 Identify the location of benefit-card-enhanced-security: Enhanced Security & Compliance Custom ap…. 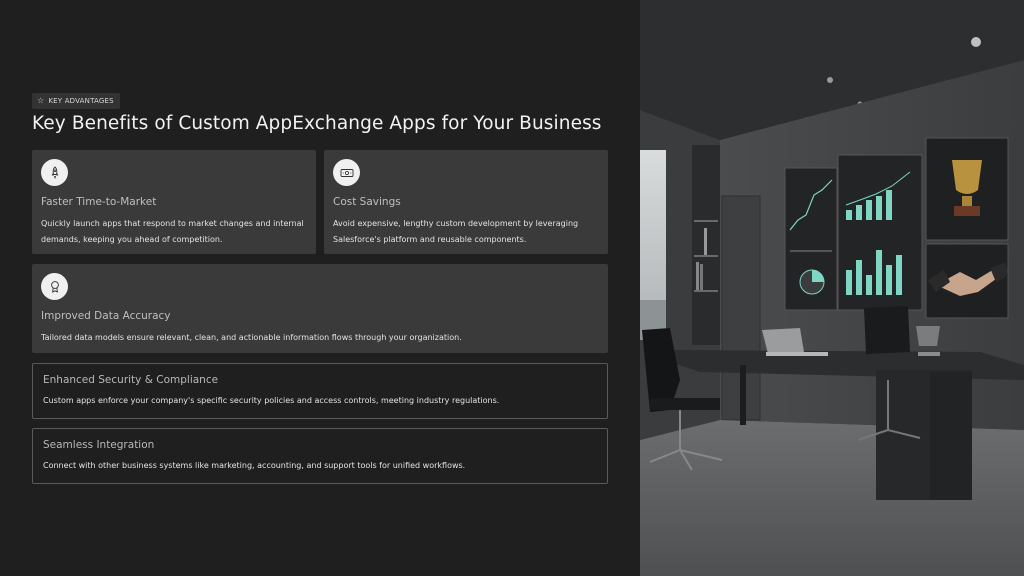
(320, 391).